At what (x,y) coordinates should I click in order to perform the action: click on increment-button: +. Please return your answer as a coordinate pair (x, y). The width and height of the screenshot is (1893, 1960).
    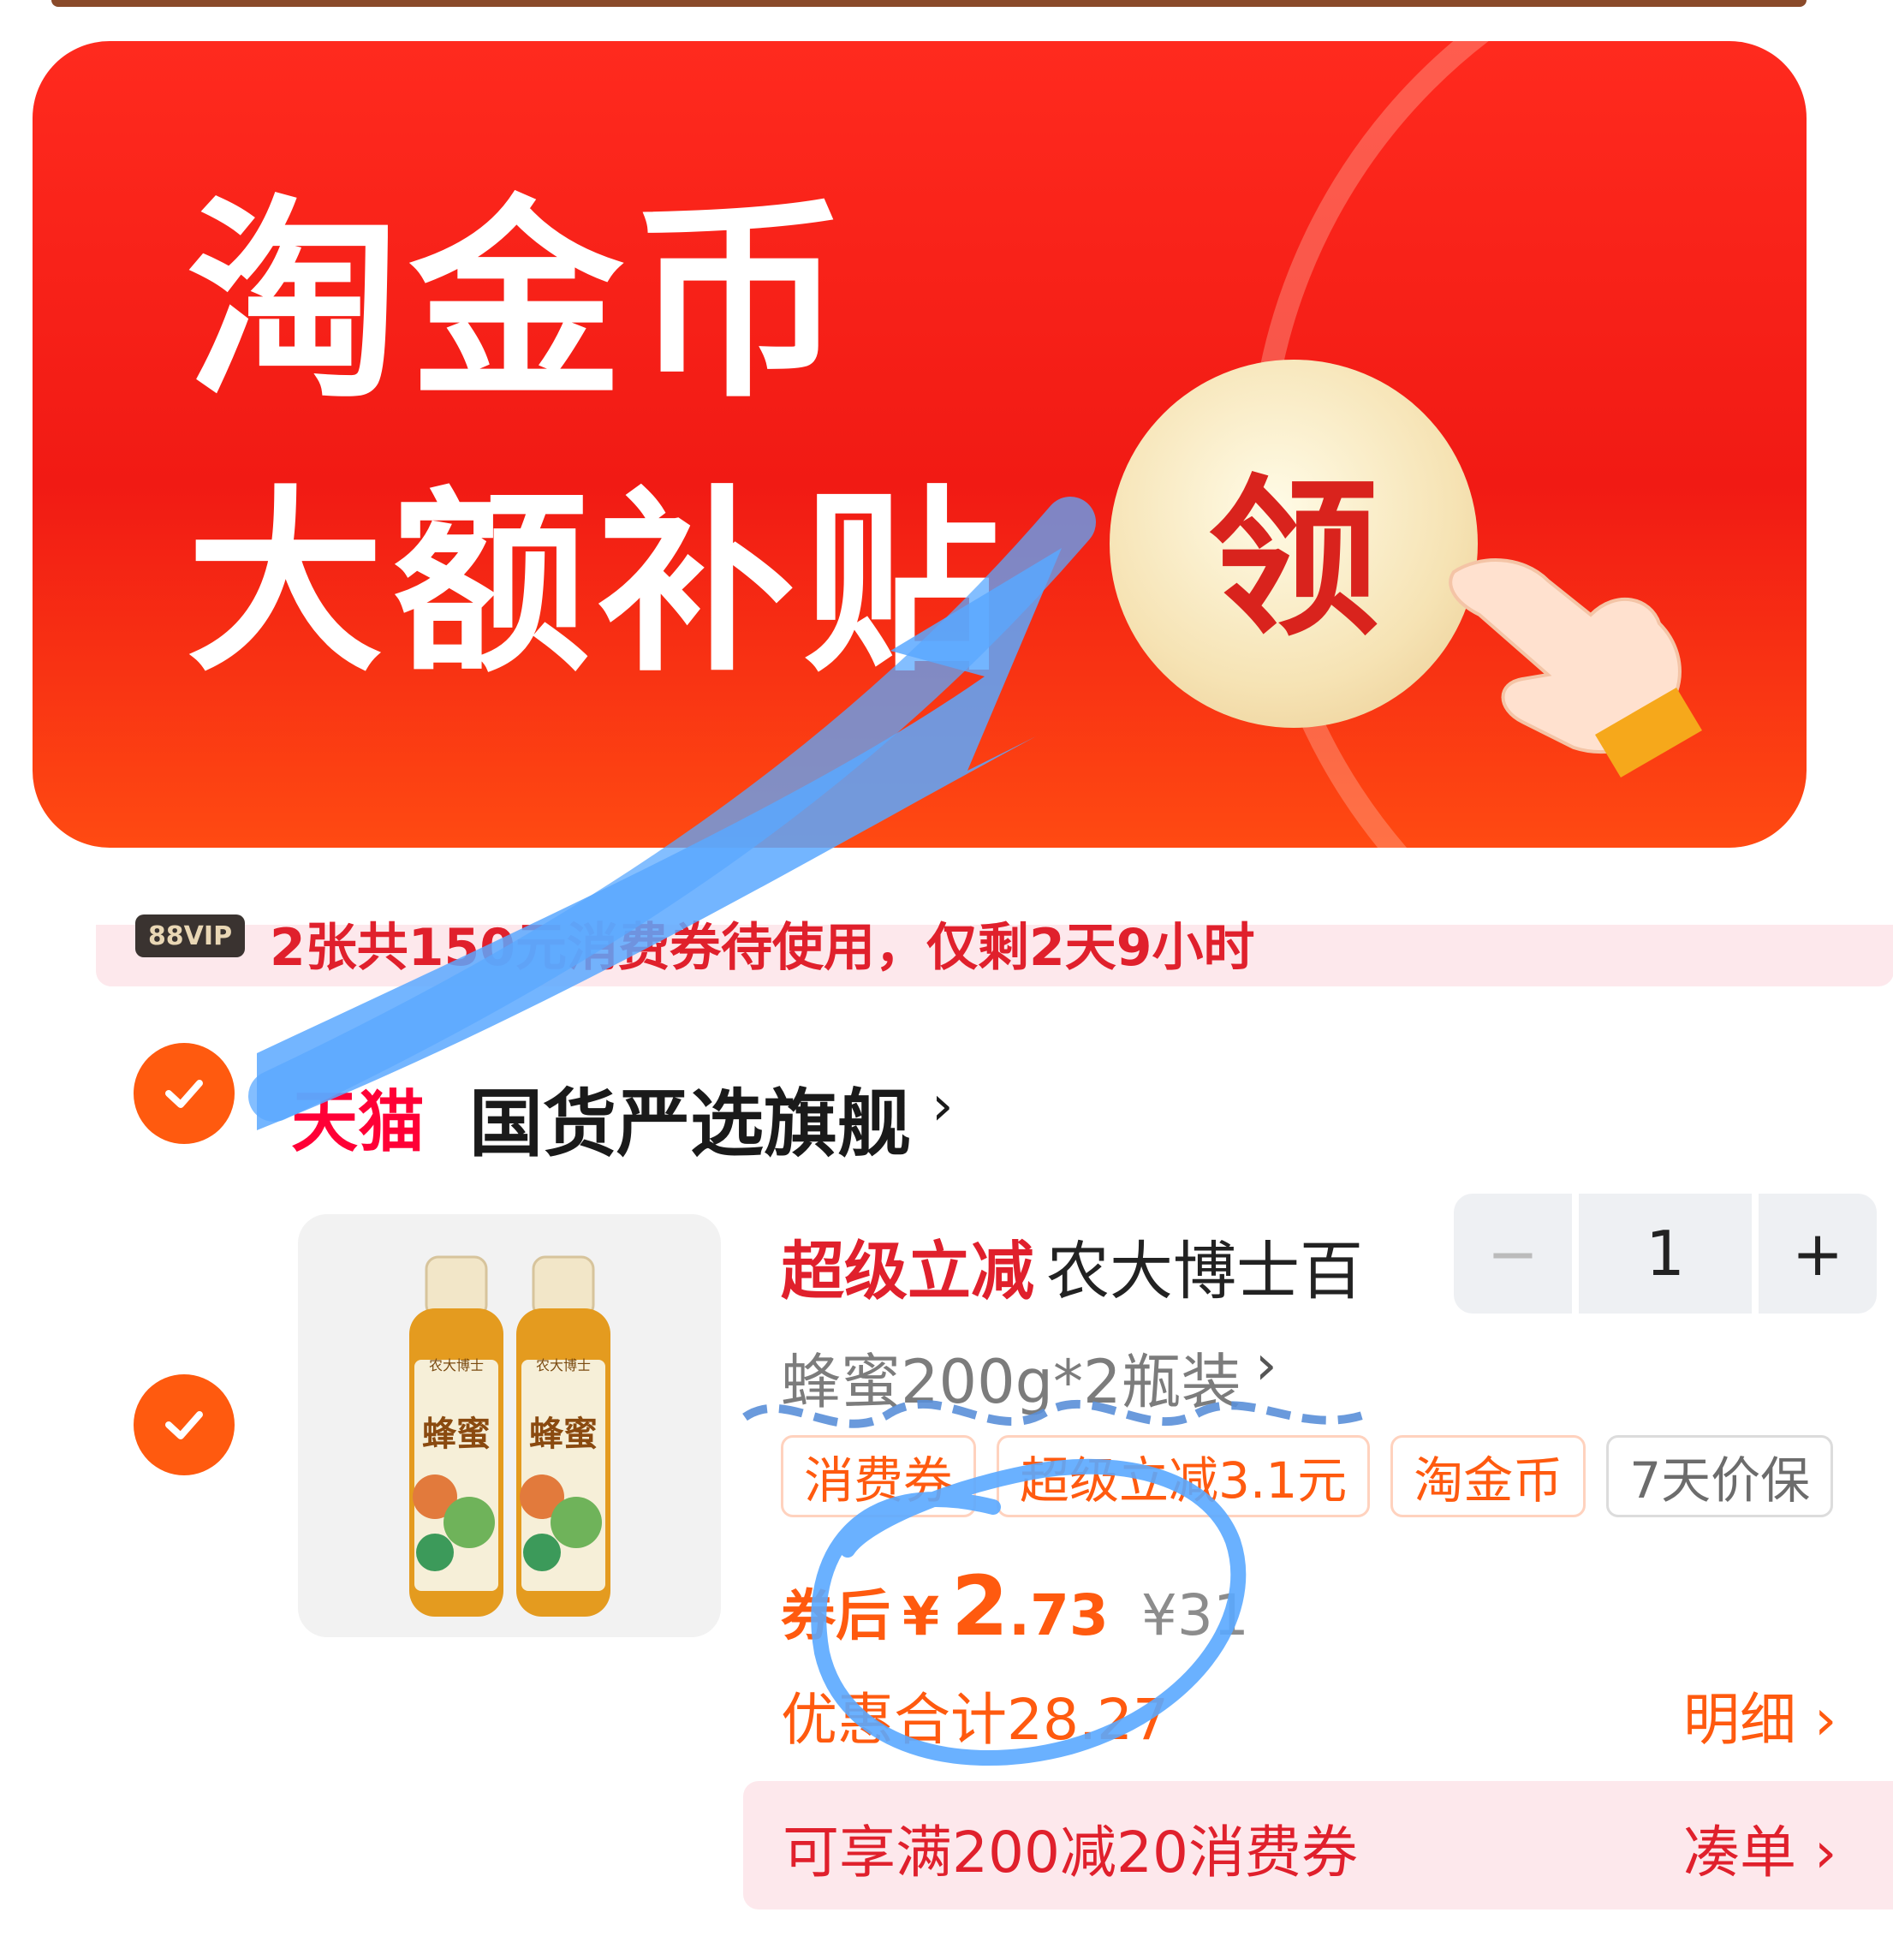
    Looking at the image, I should click on (1818, 1254).